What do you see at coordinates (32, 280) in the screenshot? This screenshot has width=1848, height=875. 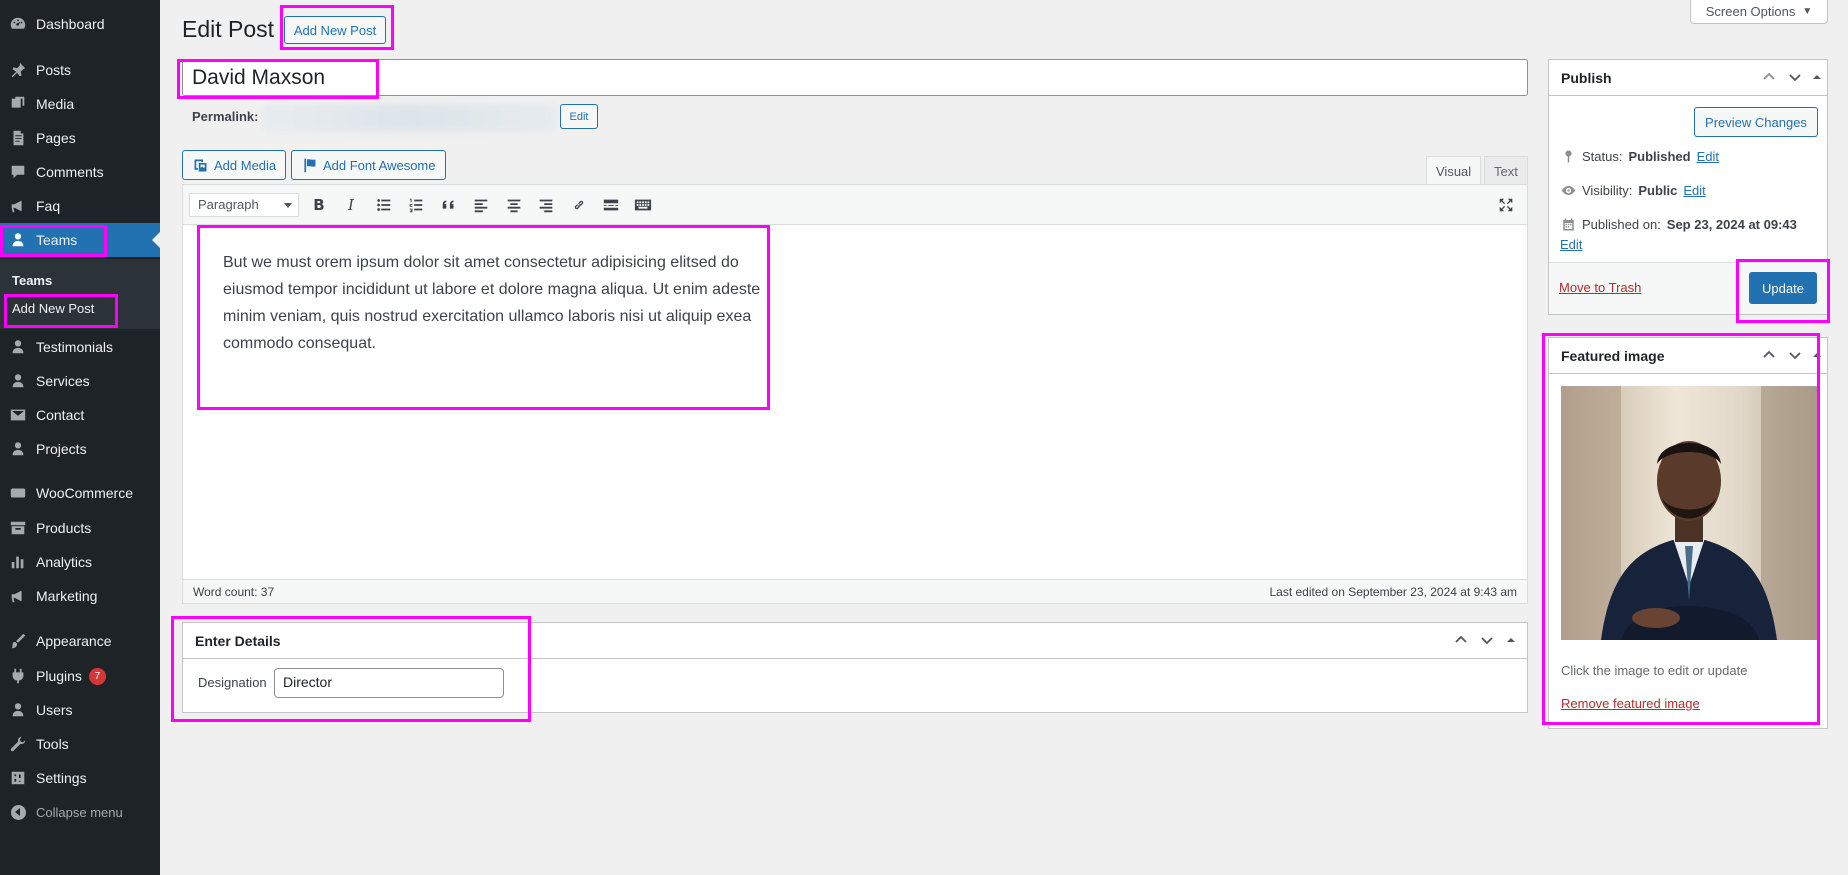 I see `submenu-heading: Teams` at bounding box center [32, 280].